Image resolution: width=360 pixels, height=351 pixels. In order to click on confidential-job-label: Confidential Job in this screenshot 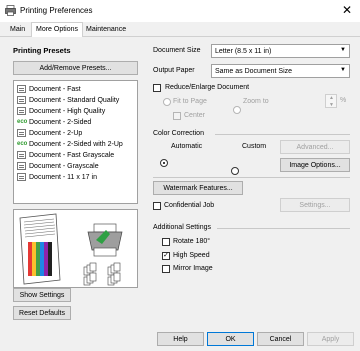, I will do `click(189, 205)`.